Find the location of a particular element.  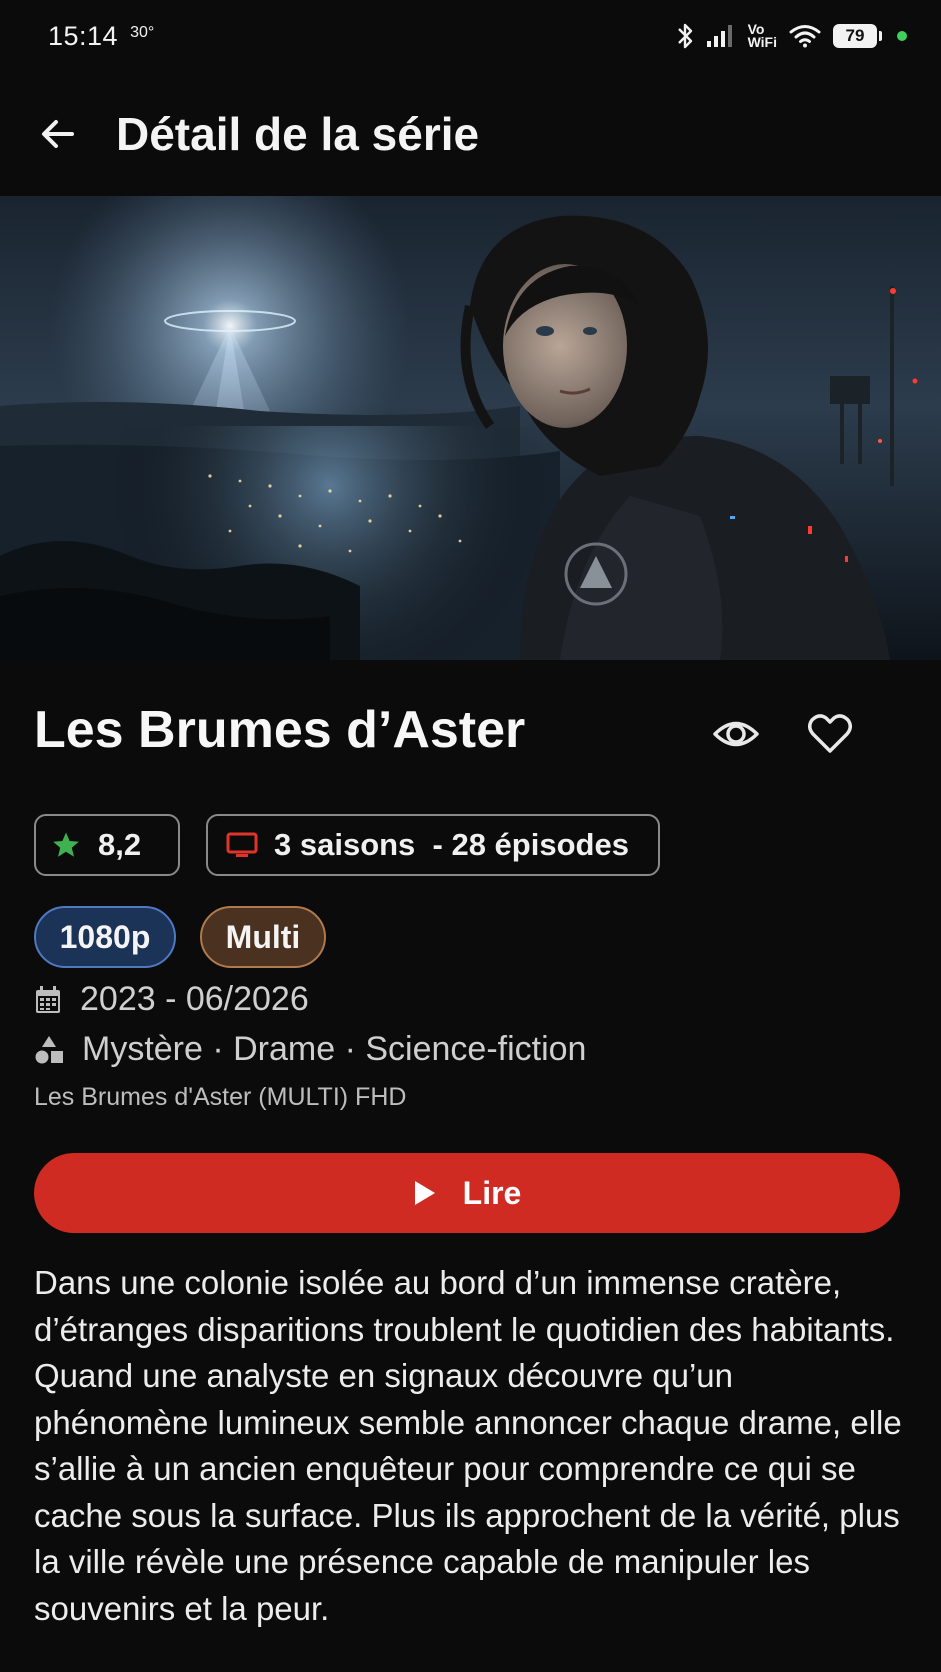

arrow-left-icon is located at coordinates (58, 134).